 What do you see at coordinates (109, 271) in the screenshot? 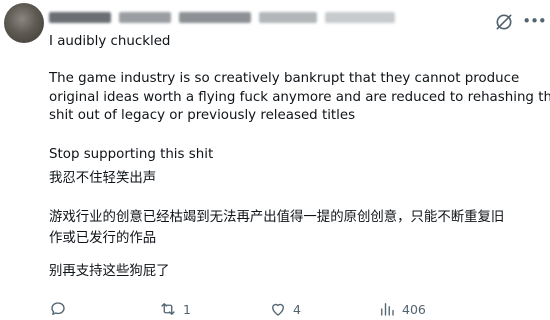
I see `tweet-line: 别再支持这些狗屁了` at bounding box center [109, 271].